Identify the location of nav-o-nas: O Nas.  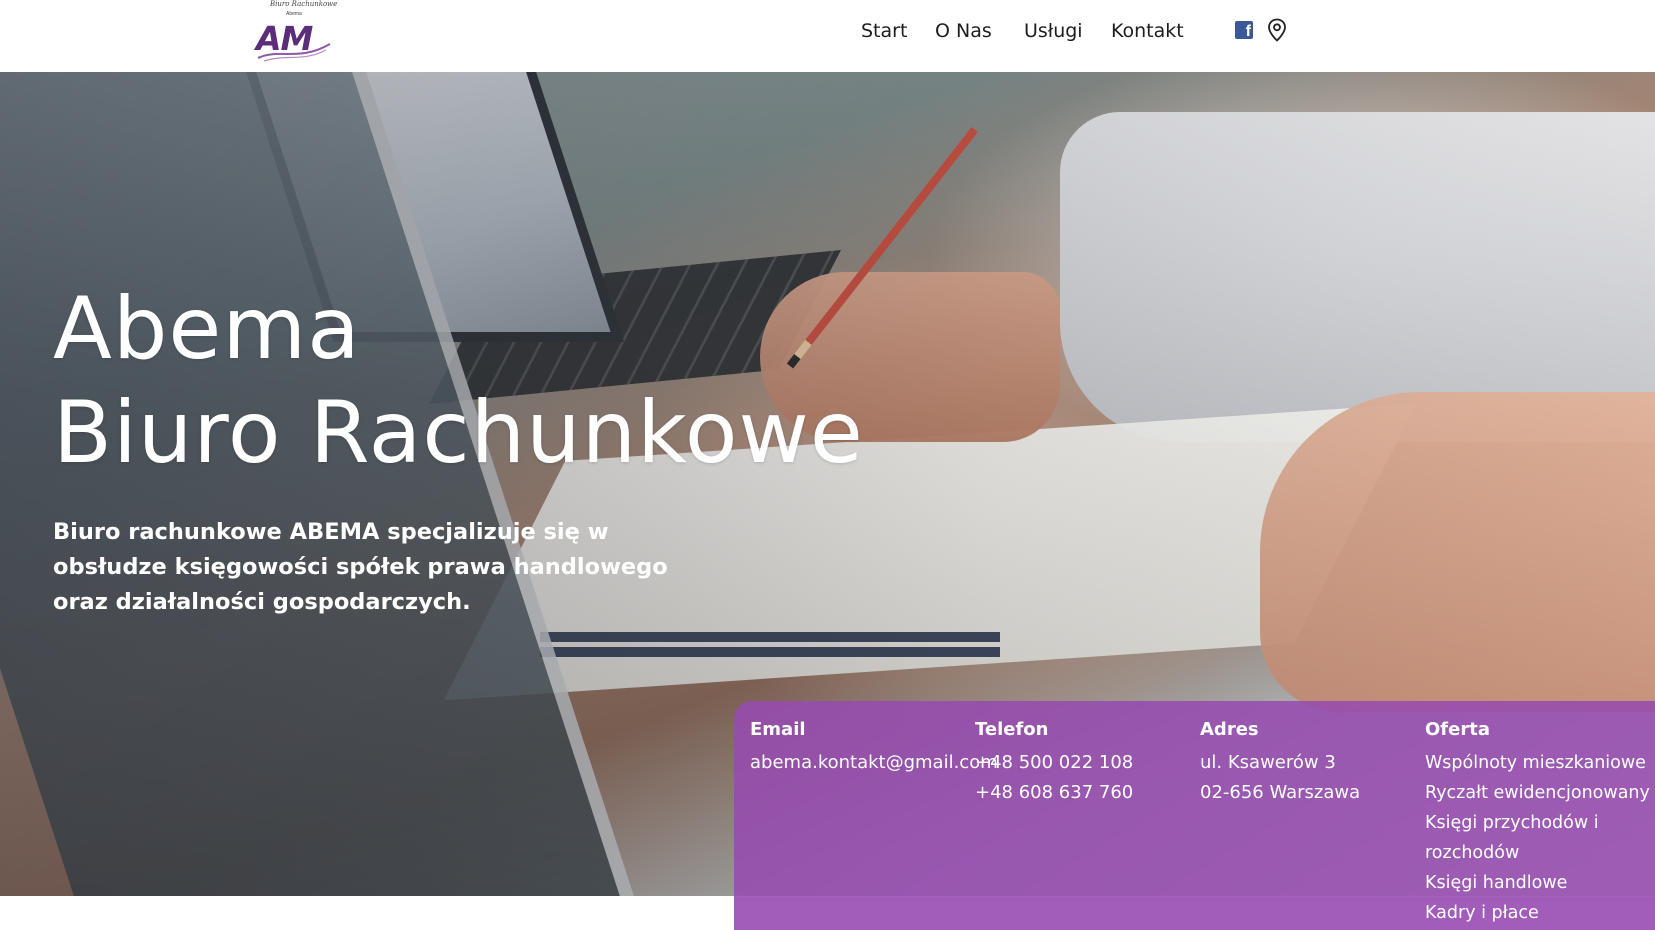
(963, 31).